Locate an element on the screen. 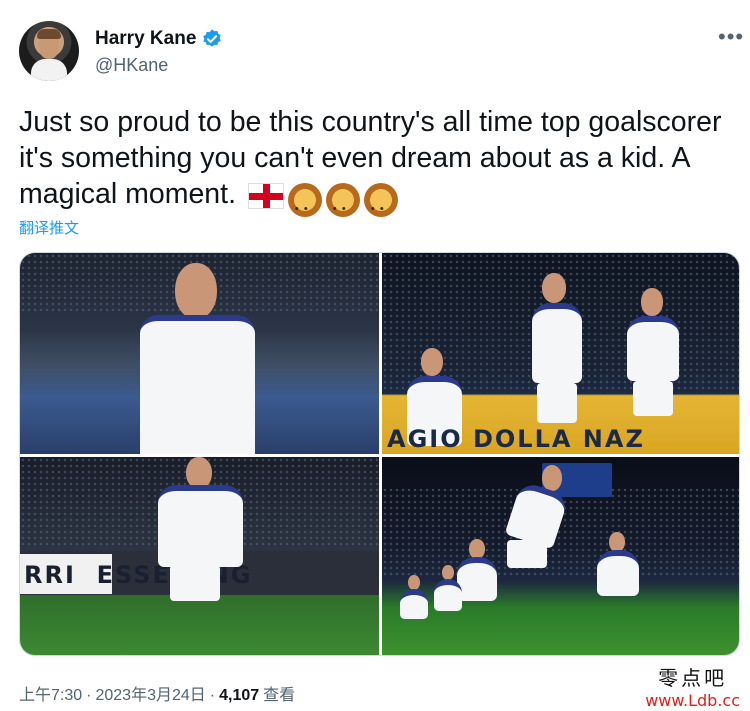  watermark-url: www.Ldb.cc is located at coordinates (692, 700).